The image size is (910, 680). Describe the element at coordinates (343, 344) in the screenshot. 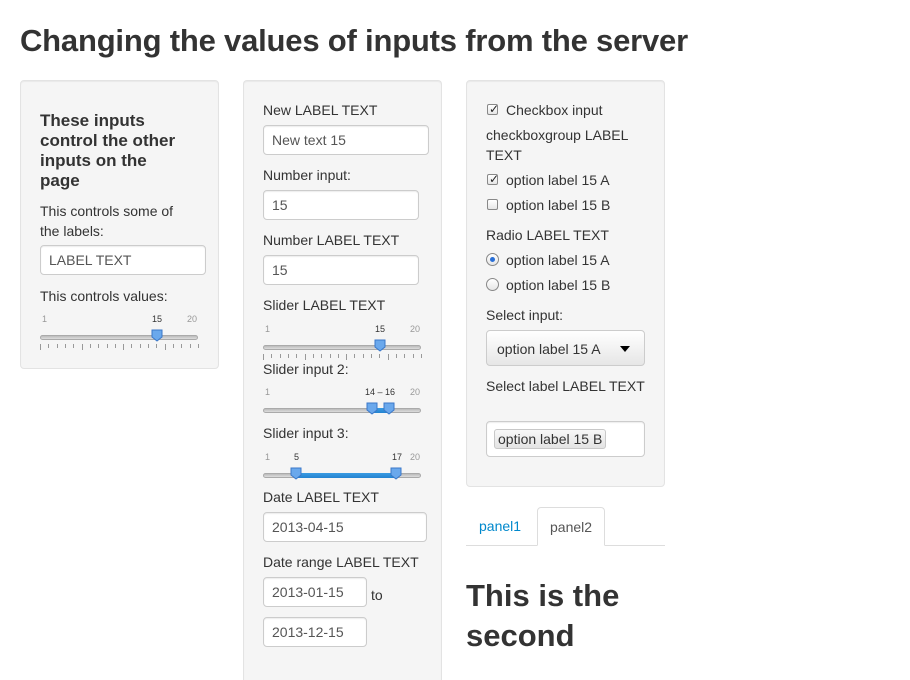

I see `slider1: 1 15 20` at that location.